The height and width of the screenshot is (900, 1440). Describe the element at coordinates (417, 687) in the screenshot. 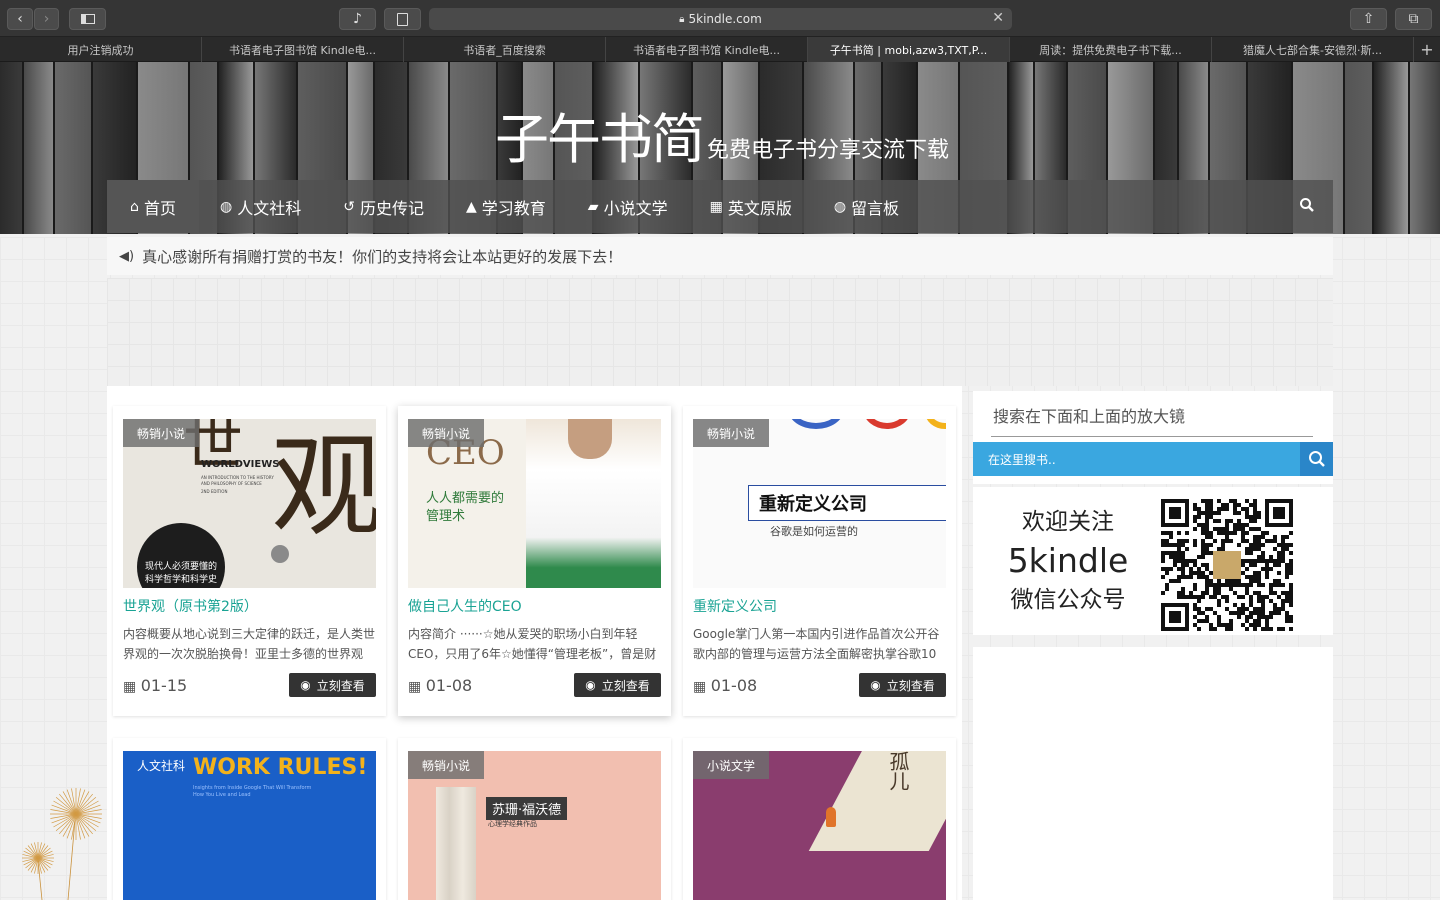

I see `calendar-icon: ▦` at that location.